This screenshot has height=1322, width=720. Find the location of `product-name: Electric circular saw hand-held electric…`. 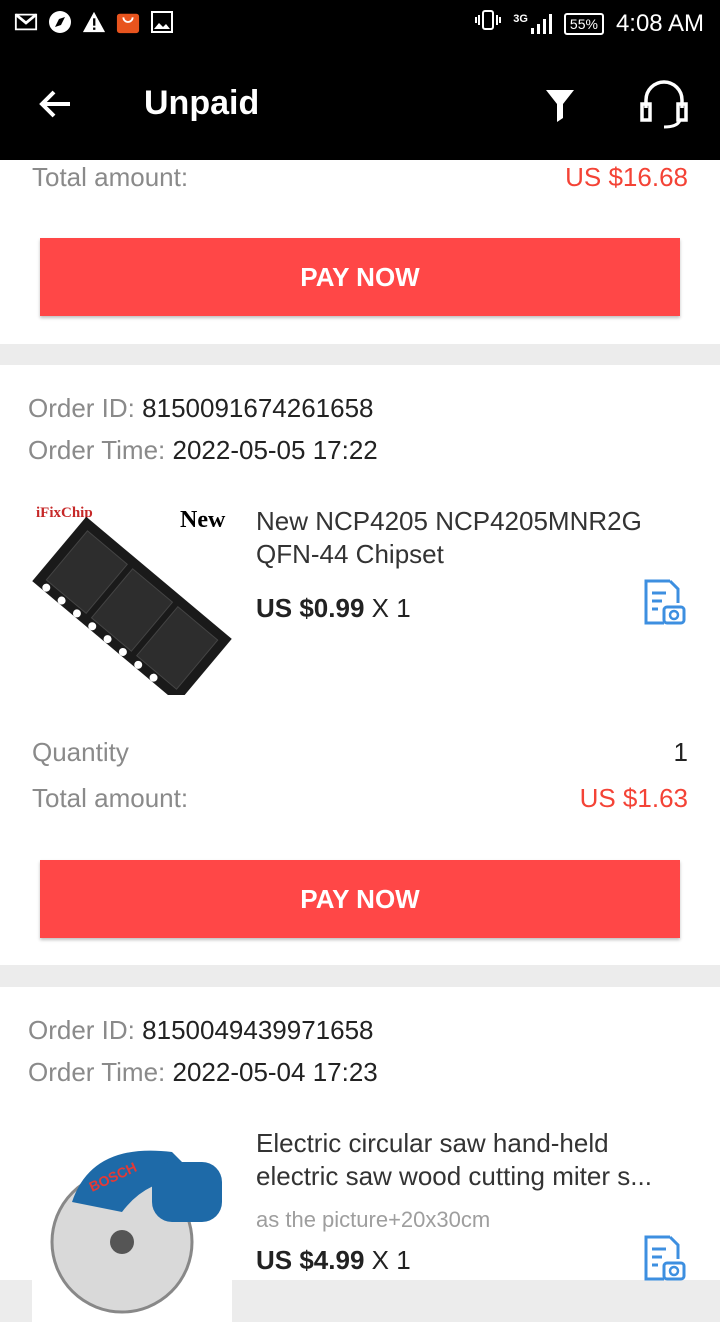

product-name: Electric circular saw hand-held electric… is located at coordinates (474, 1160).